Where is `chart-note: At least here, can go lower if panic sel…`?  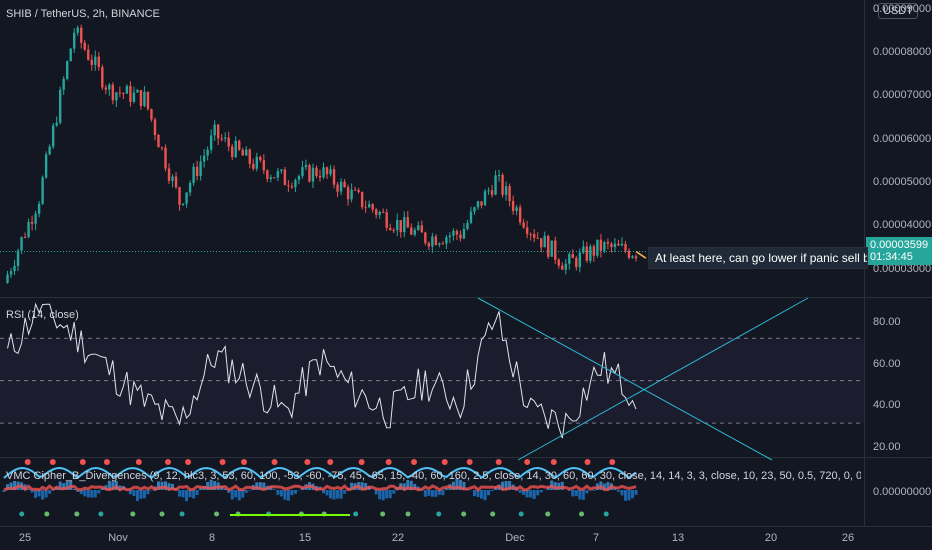 chart-note: At least here, can go lower if panic sel… is located at coordinates (758, 258).